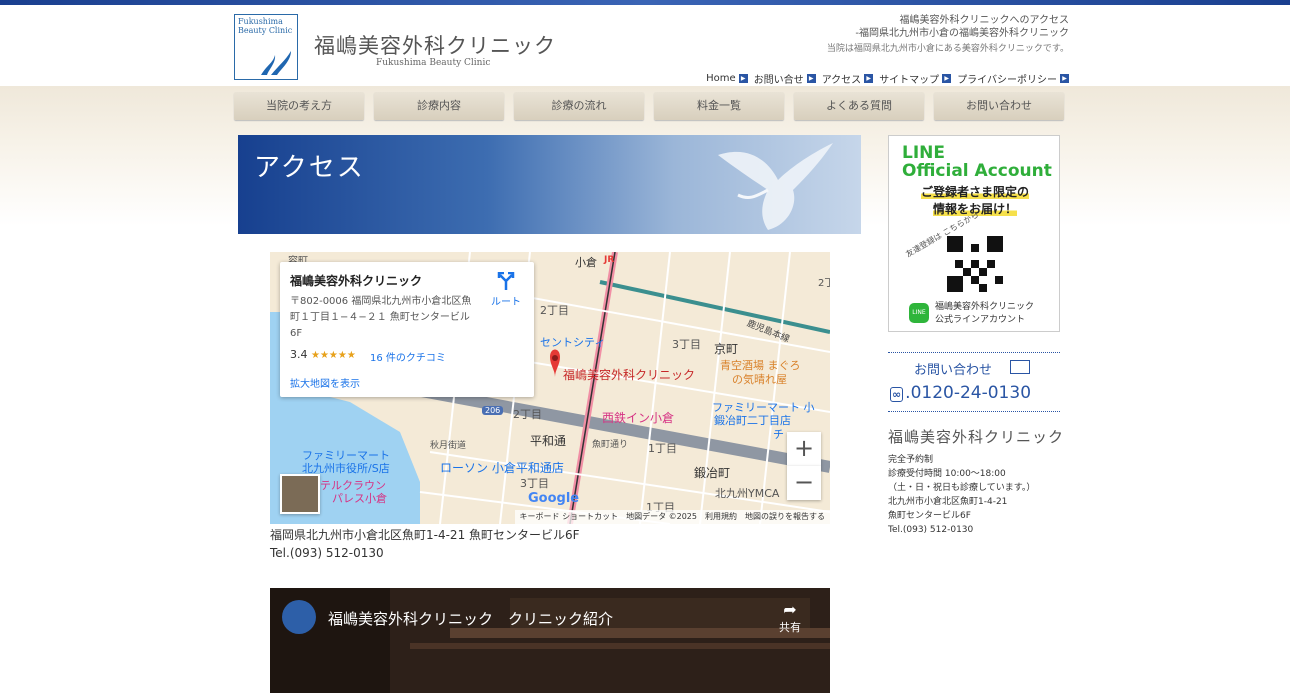 The image size is (1290, 693). I want to click on directions-icon, so click(506, 280).